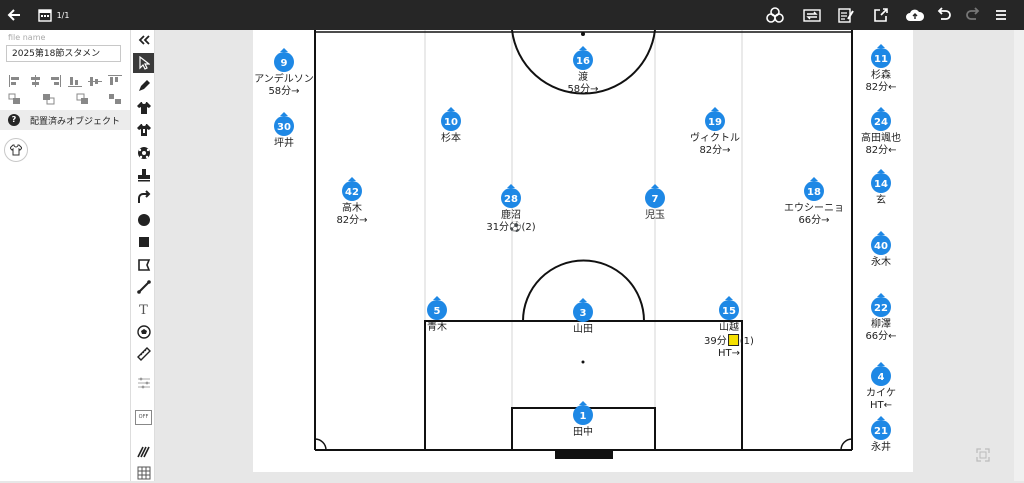 The height and width of the screenshot is (483, 1024). I want to click on player-name: 玄, so click(881, 200).